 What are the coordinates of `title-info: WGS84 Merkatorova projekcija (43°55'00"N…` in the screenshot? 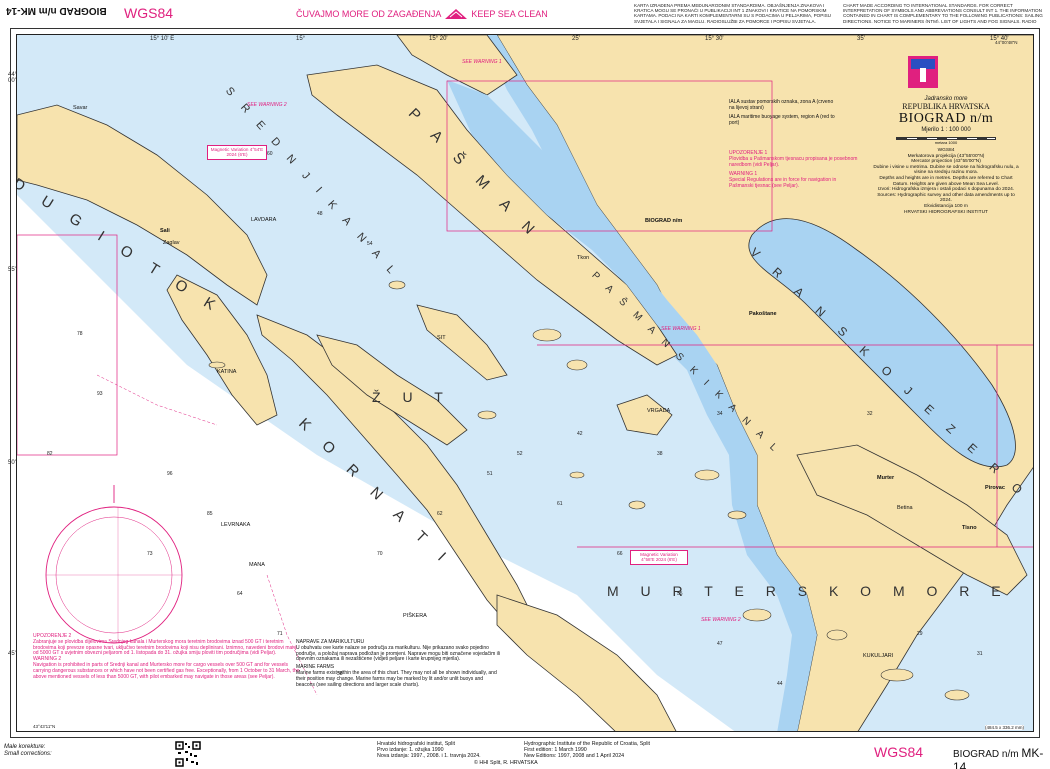 It's located at (946, 181).